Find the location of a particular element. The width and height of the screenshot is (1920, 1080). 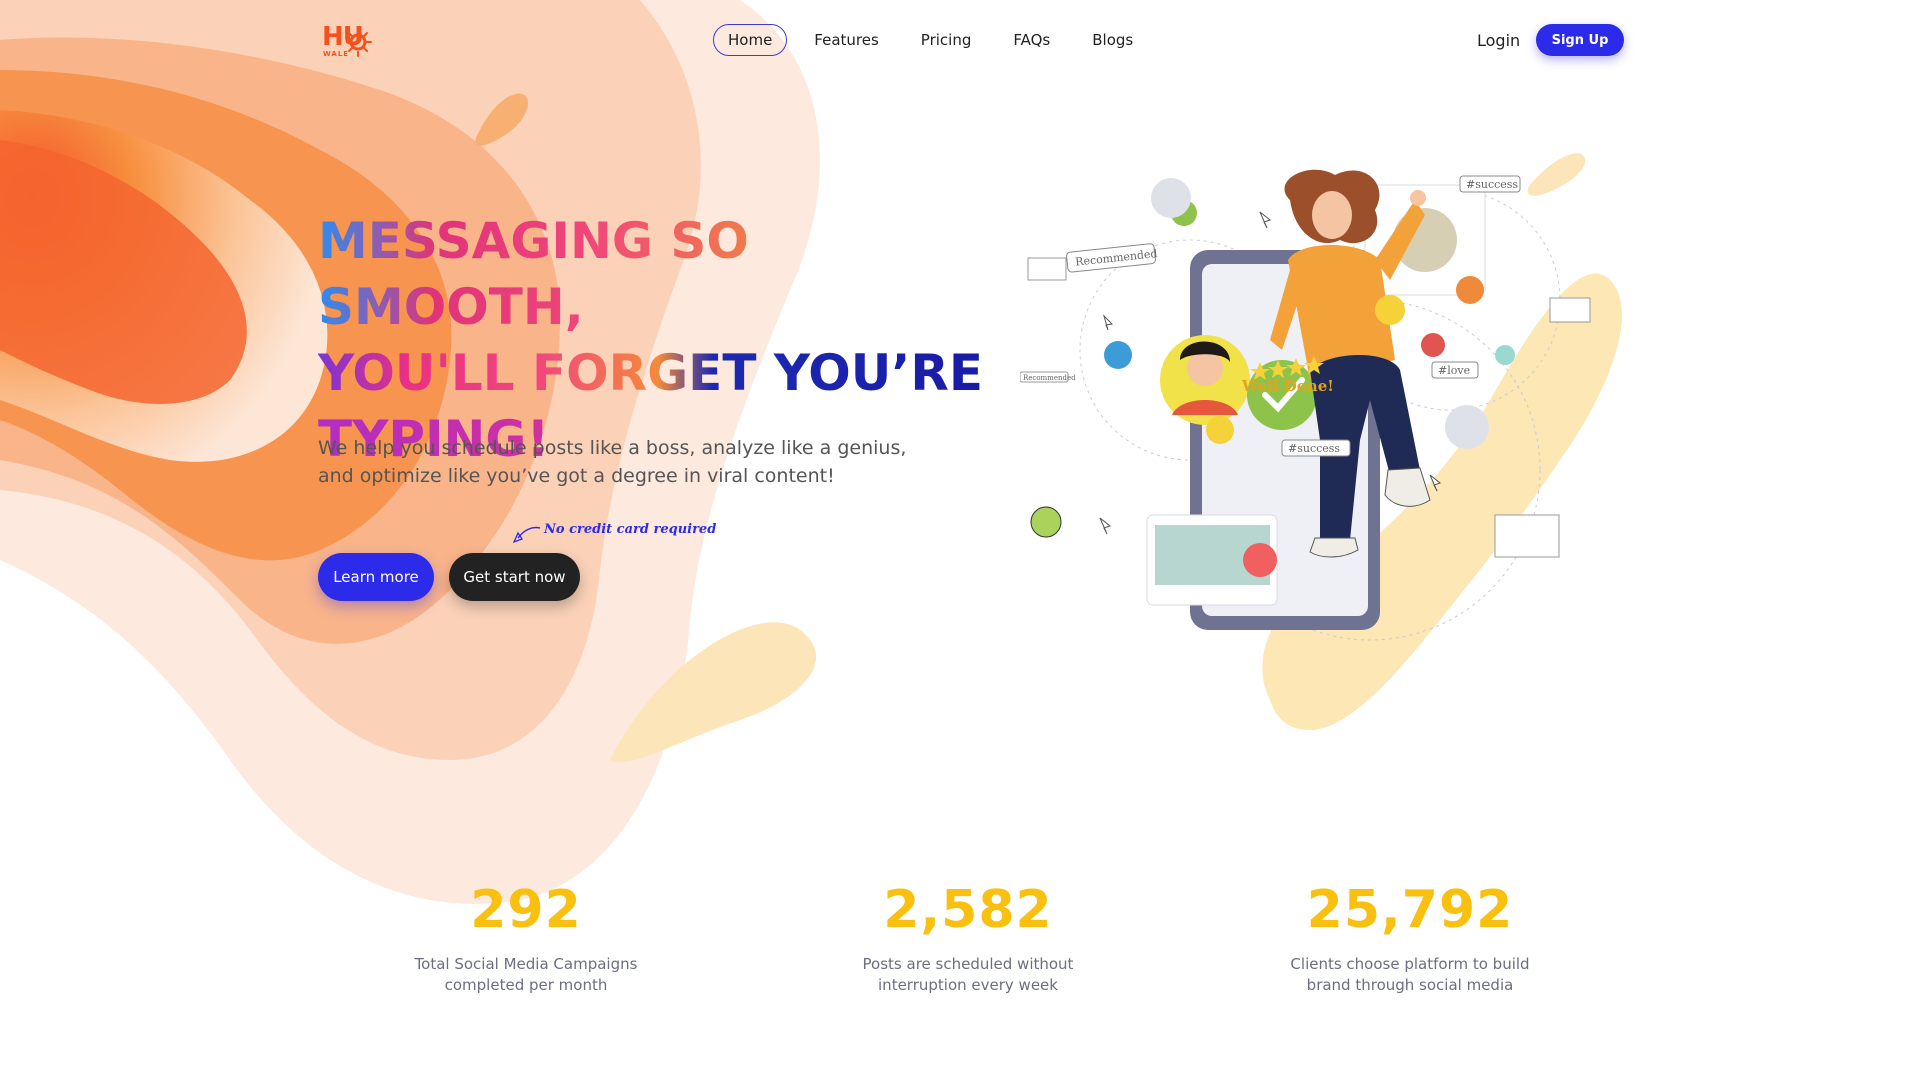

stat-desc-line-1: Total Social Media Campaigns is located at coordinates (526, 964).